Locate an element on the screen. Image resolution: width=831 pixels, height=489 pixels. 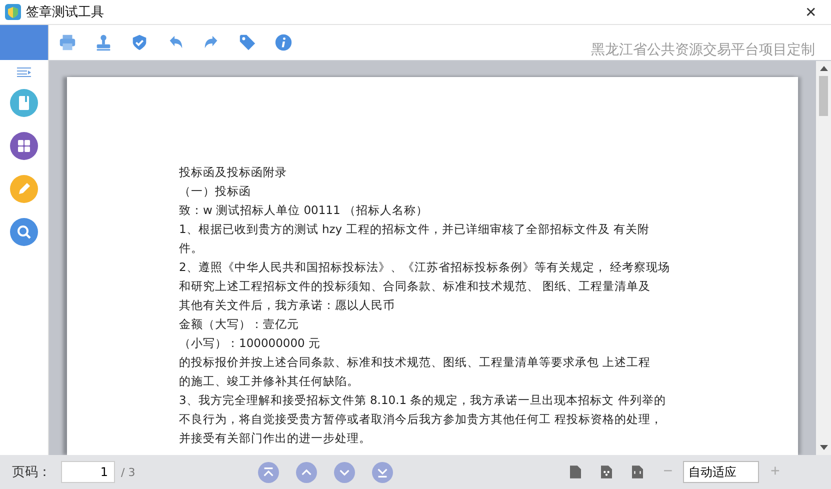
grid-icon is located at coordinates (24, 146).